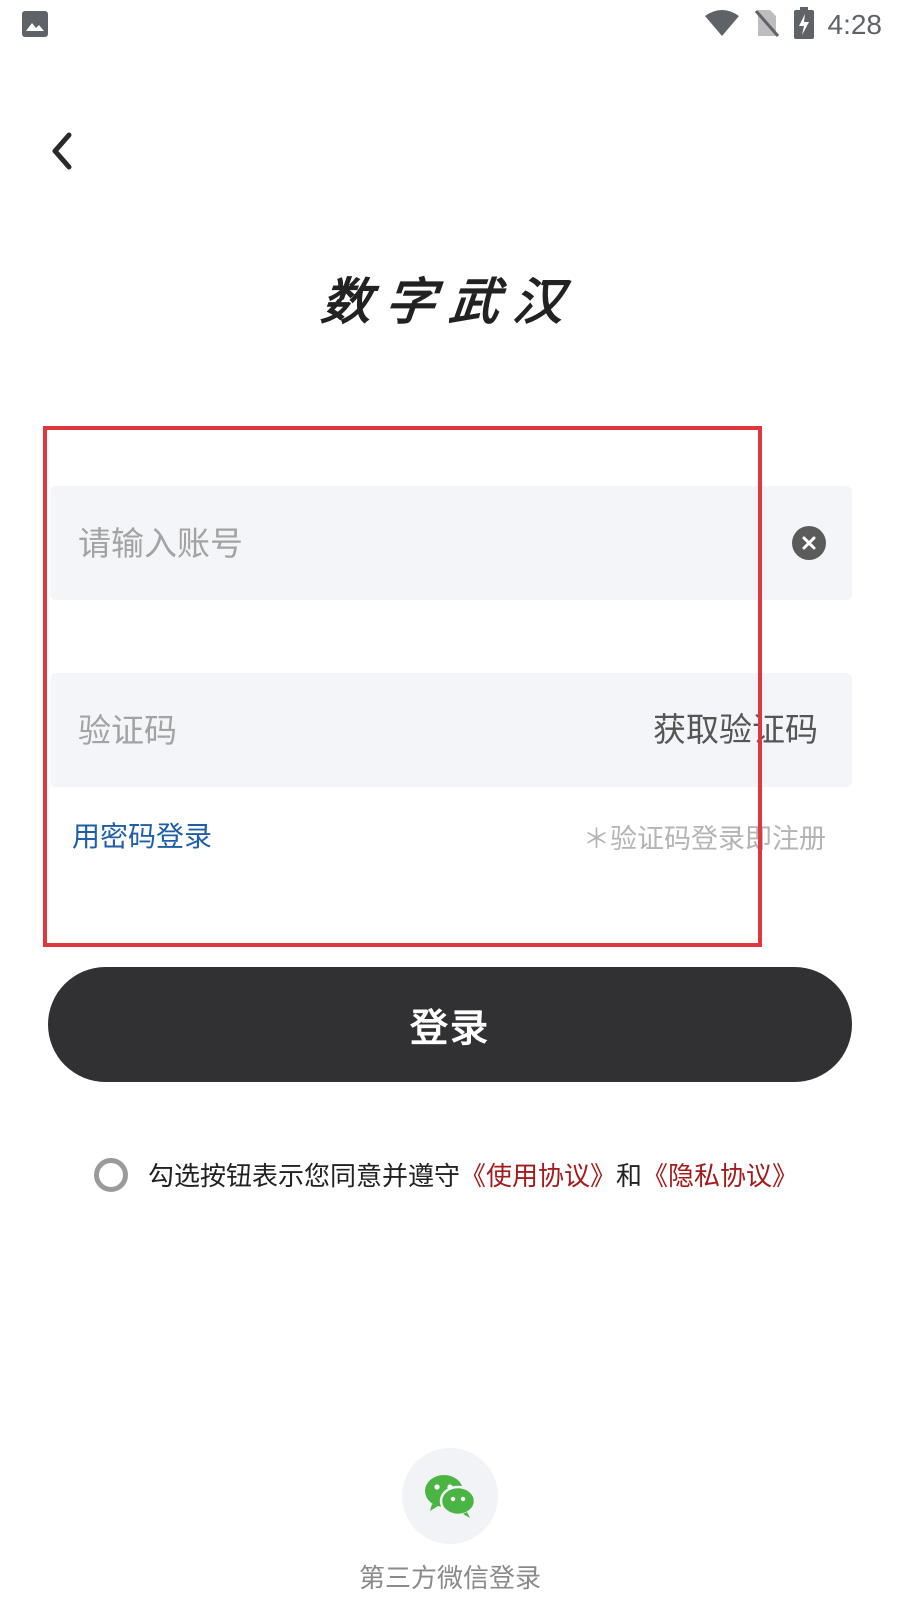 This screenshot has height=1600, width=900. I want to click on wifi-icon, so click(722, 25).